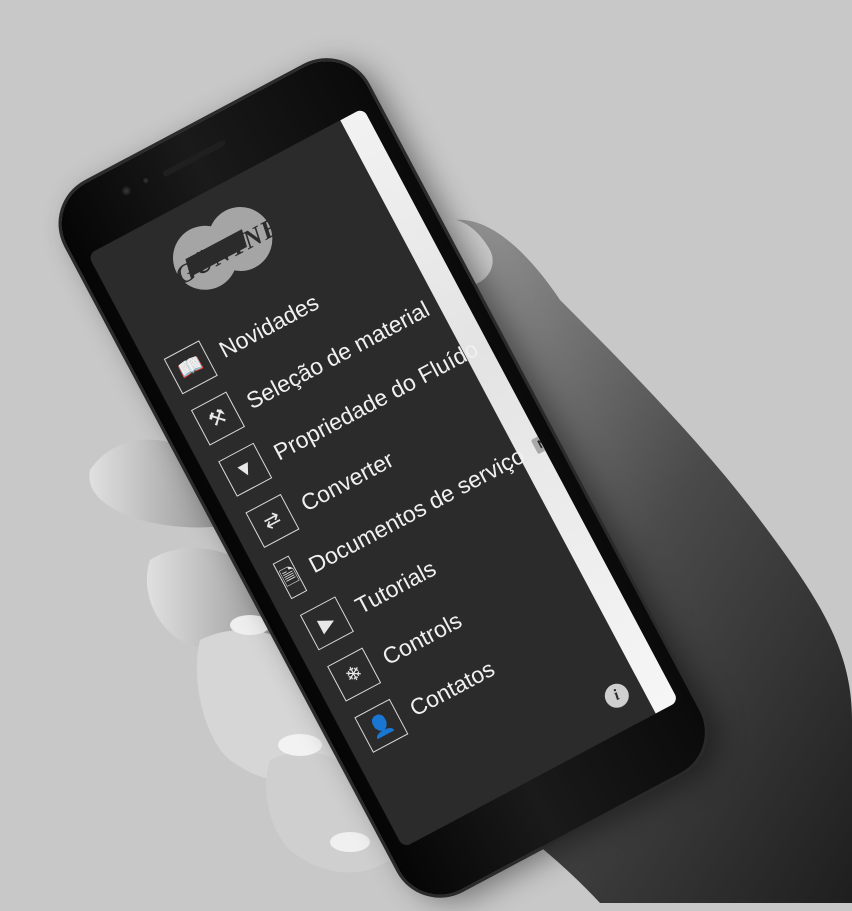  What do you see at coordinates (326, 623) in the screenshot?
I see `tutorial-video-icon: ▶` at bounding box center [326, 623].